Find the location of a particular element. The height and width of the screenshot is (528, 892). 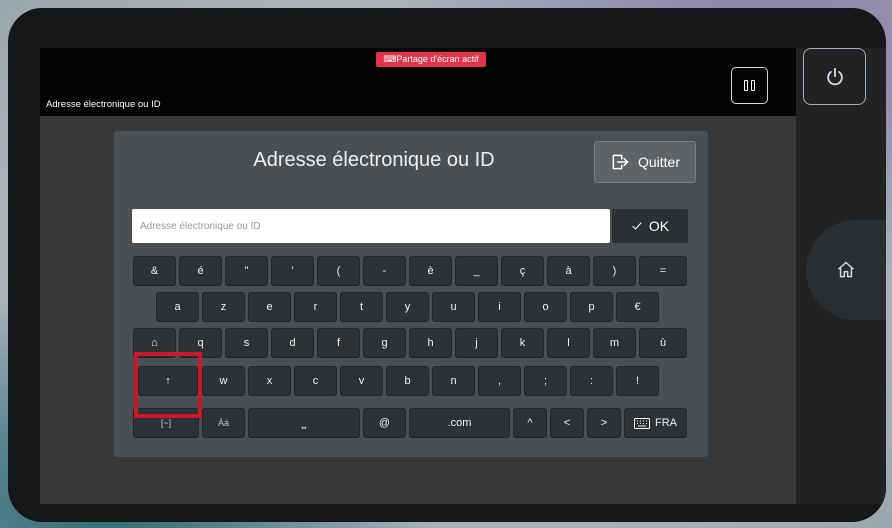

key: _ is located at coordinates (476, 271).